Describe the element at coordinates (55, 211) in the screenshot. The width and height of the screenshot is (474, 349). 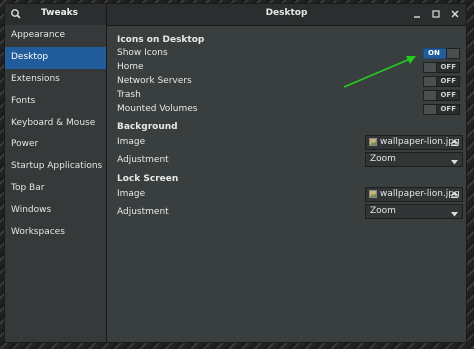
I see `sidebar-item-windows: Windows` at that location.